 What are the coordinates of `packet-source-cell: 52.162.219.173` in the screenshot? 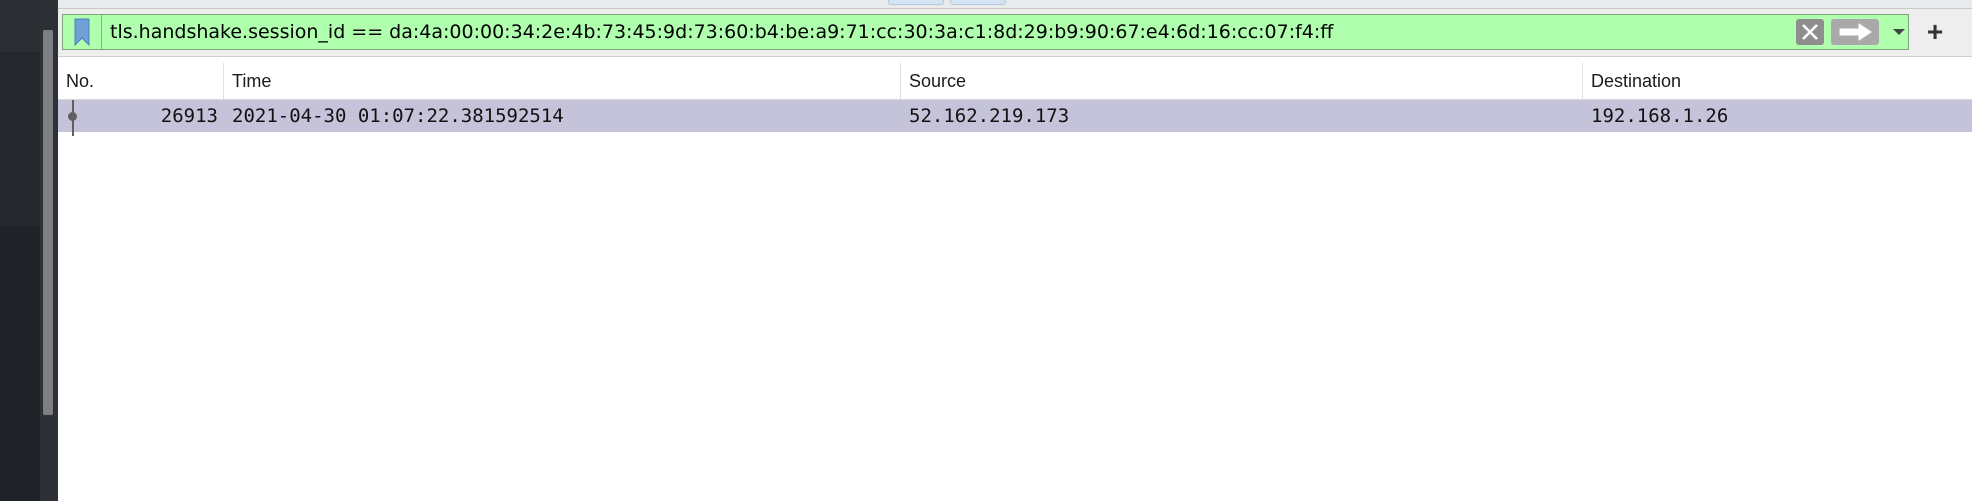 It's located at (989, 116).